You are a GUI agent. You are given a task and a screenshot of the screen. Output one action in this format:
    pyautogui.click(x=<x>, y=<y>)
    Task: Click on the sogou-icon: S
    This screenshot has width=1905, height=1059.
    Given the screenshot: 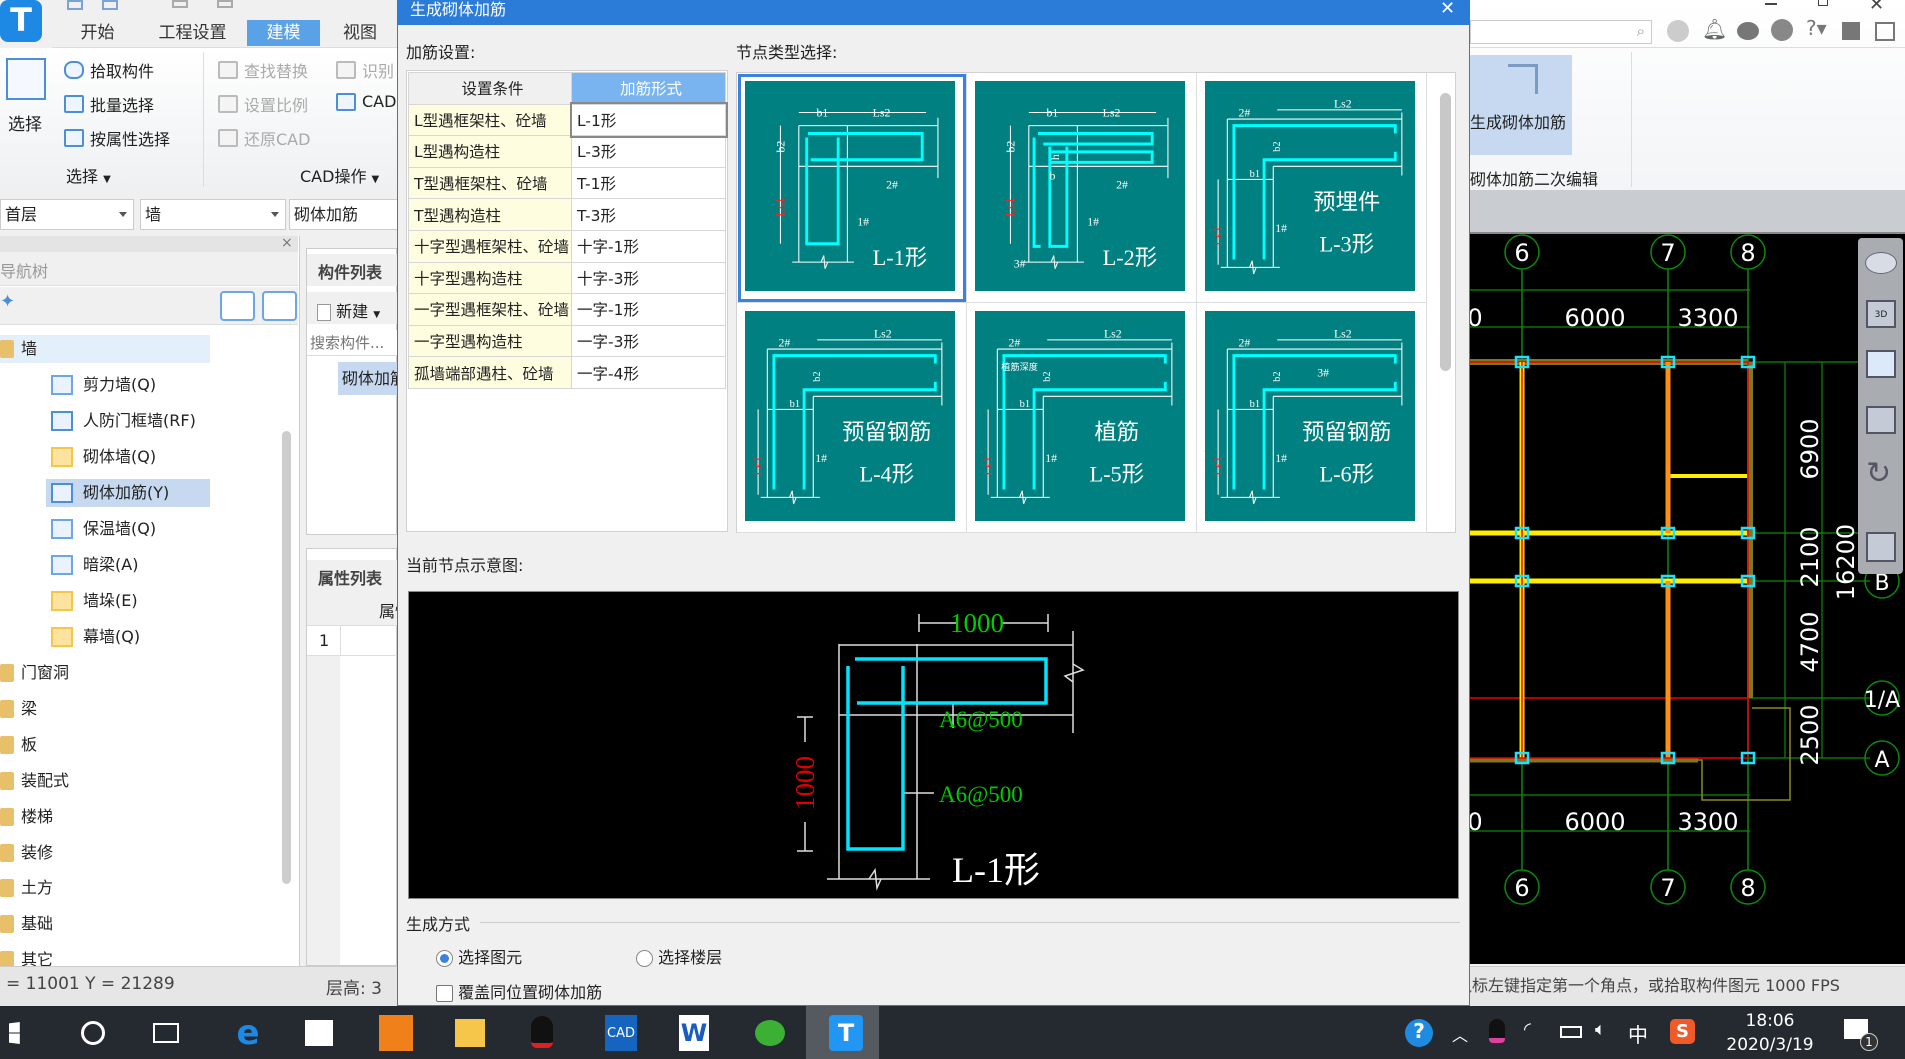 What is the action you would take?
    pyautogui.click(x=1682, y=1031)
    